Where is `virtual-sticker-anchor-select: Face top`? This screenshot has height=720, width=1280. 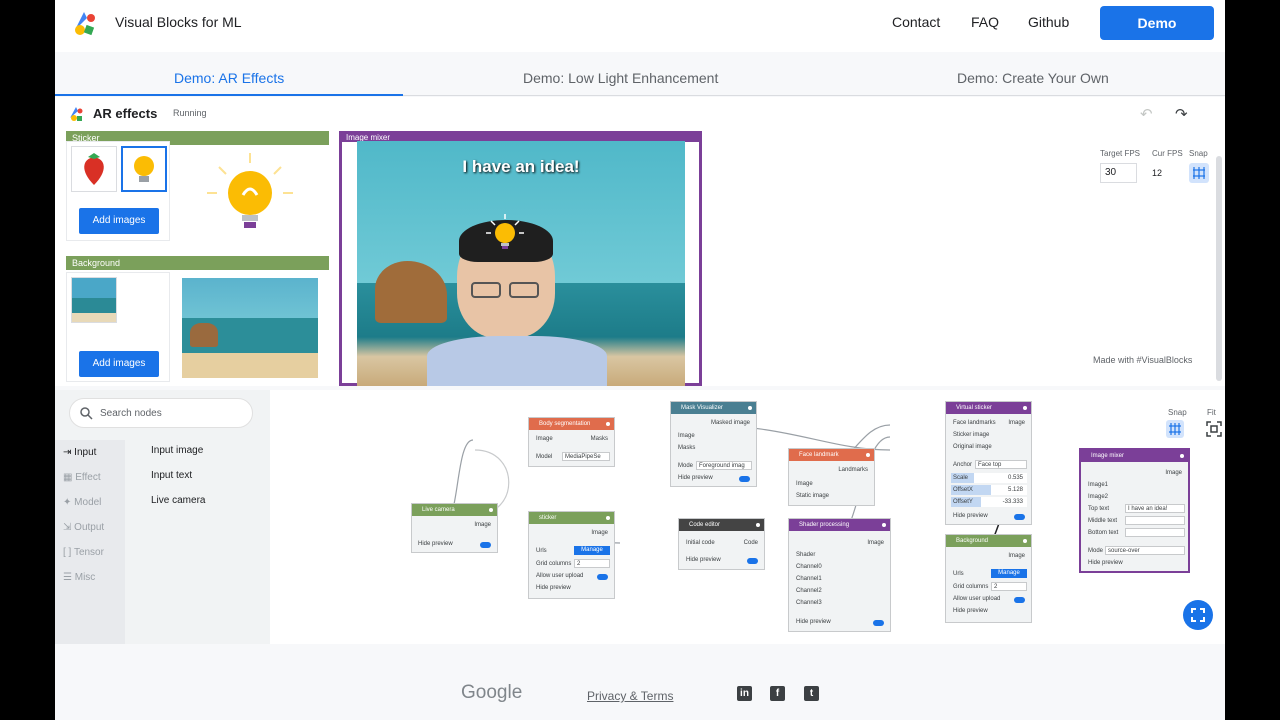 virtual-sticker-anchor-select: Face top is located at coordinates (1001, 464).